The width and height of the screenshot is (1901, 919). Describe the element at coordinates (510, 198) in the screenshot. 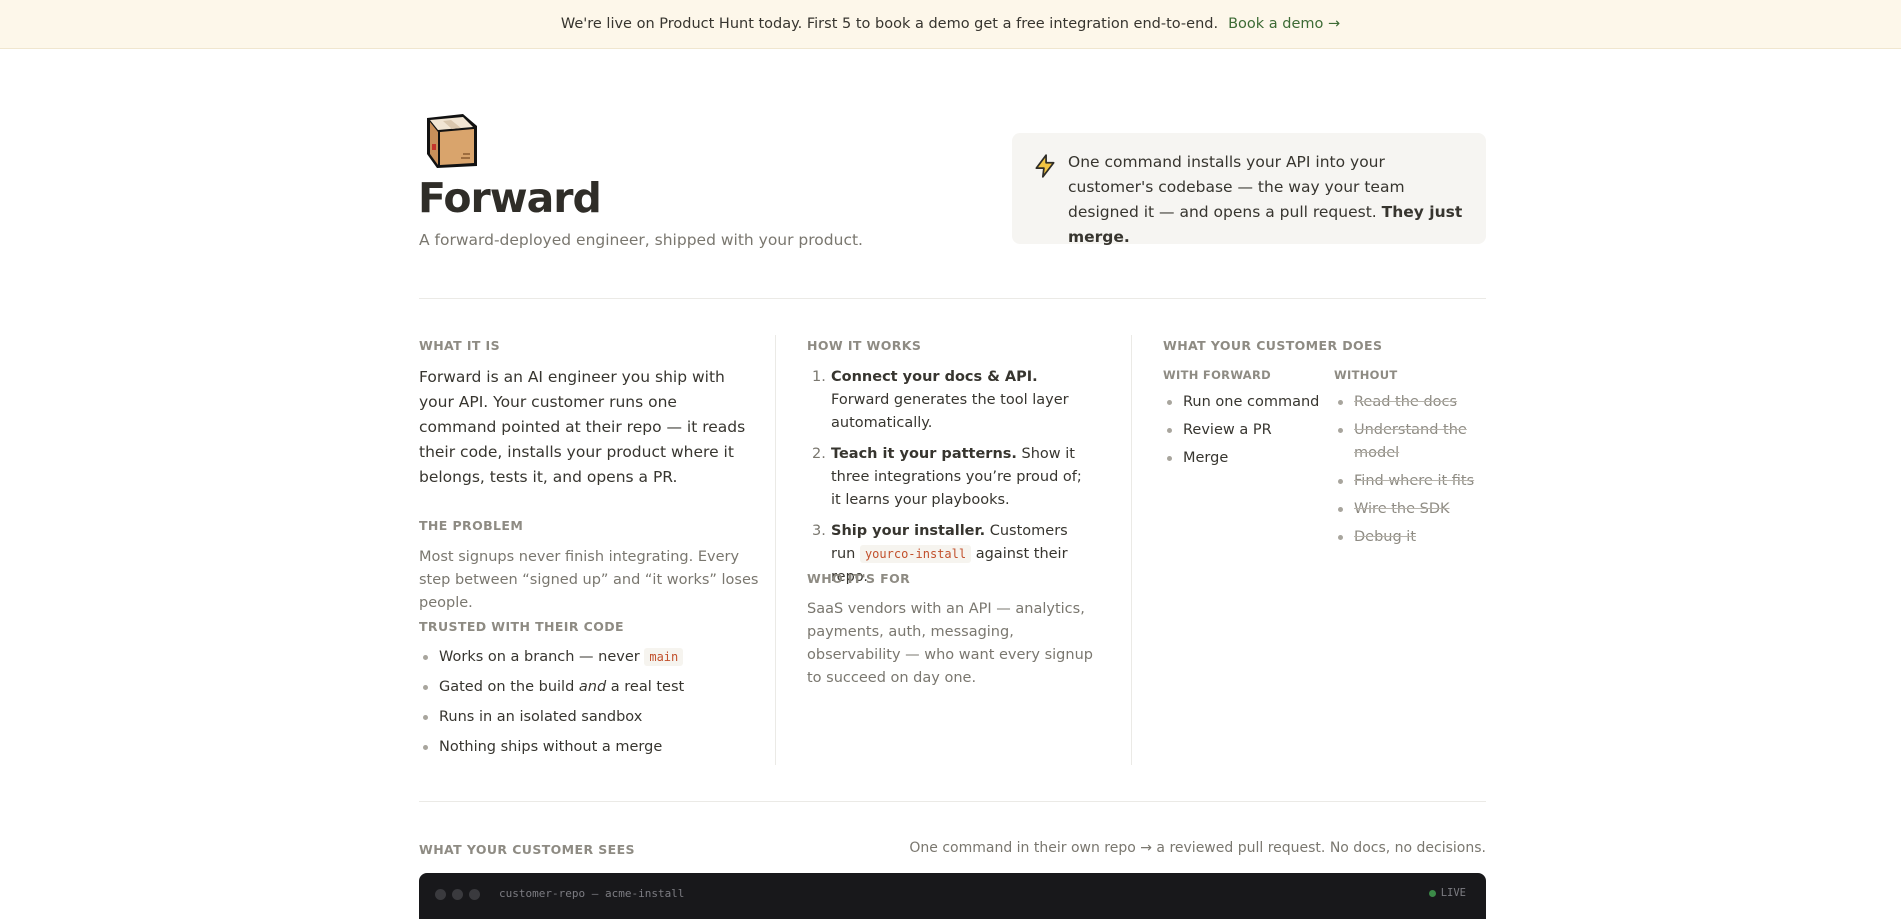

I see `page-title: Forward` at that location.